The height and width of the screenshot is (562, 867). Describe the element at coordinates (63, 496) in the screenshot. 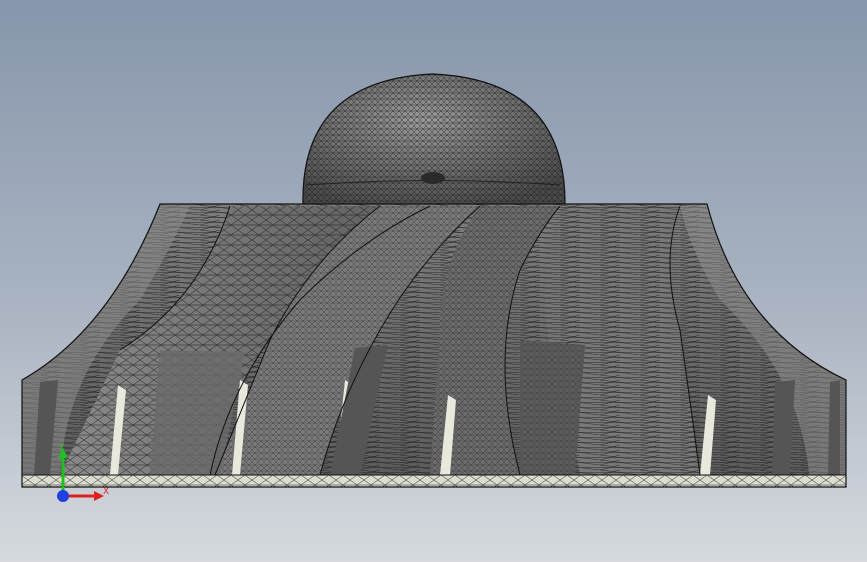

I see `z-axis-icon` at that location.